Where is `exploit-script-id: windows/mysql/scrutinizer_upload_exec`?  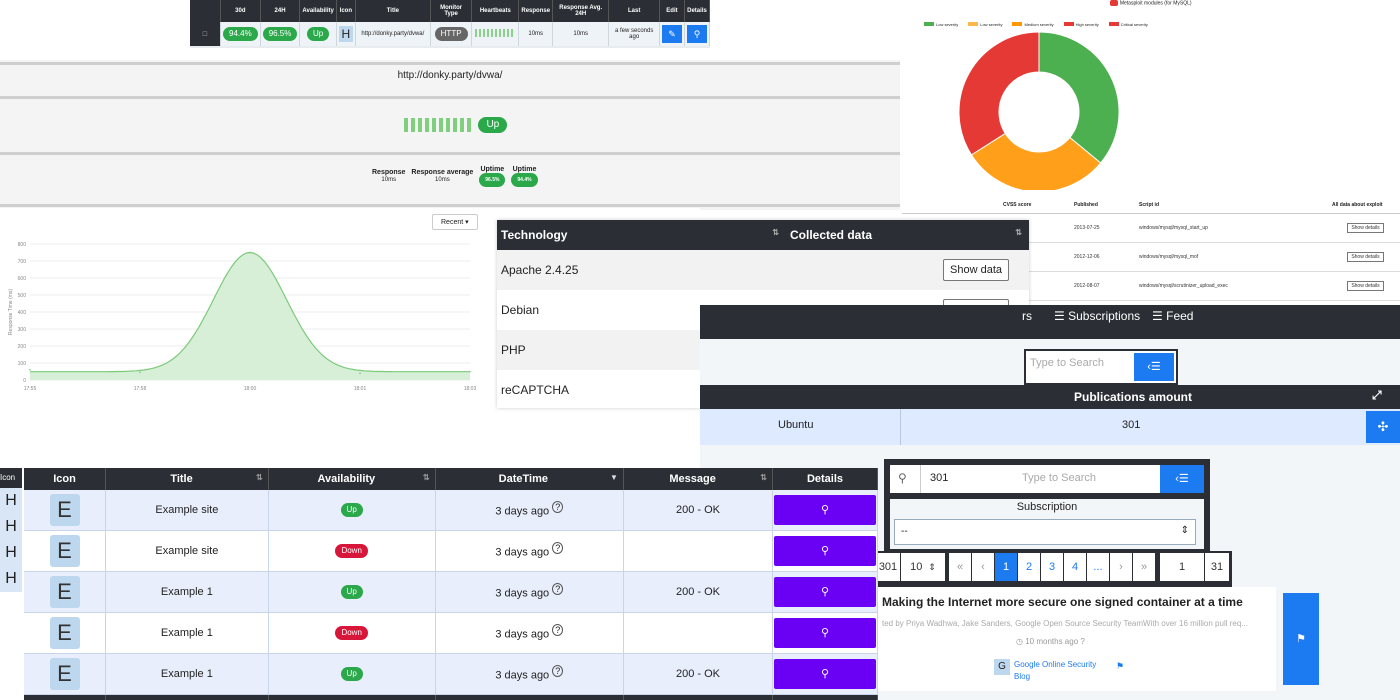
exploit-script-id: windows/mysql/scrutinizer_upload_exec is located at coordinates (1231, 286).